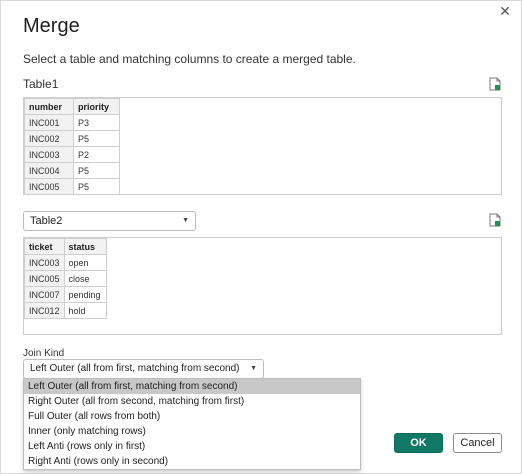 Image resolution: width=522 pixels, height=474 pixels. Describe the element at coordinates (85, 262) in the screenshot. I see `table-cell: open` at that location.